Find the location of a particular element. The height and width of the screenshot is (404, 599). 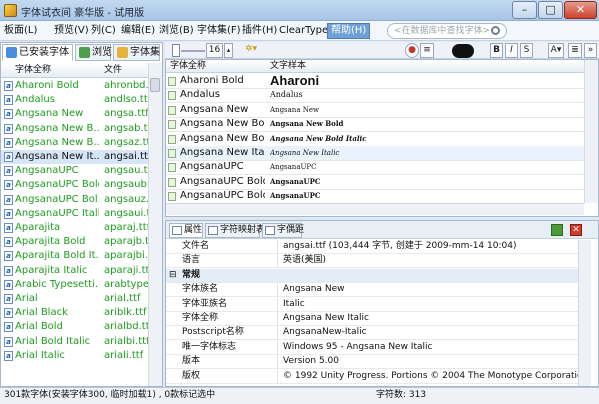

property-group: ⊟ 常规 is located at coordinates (372, 275).